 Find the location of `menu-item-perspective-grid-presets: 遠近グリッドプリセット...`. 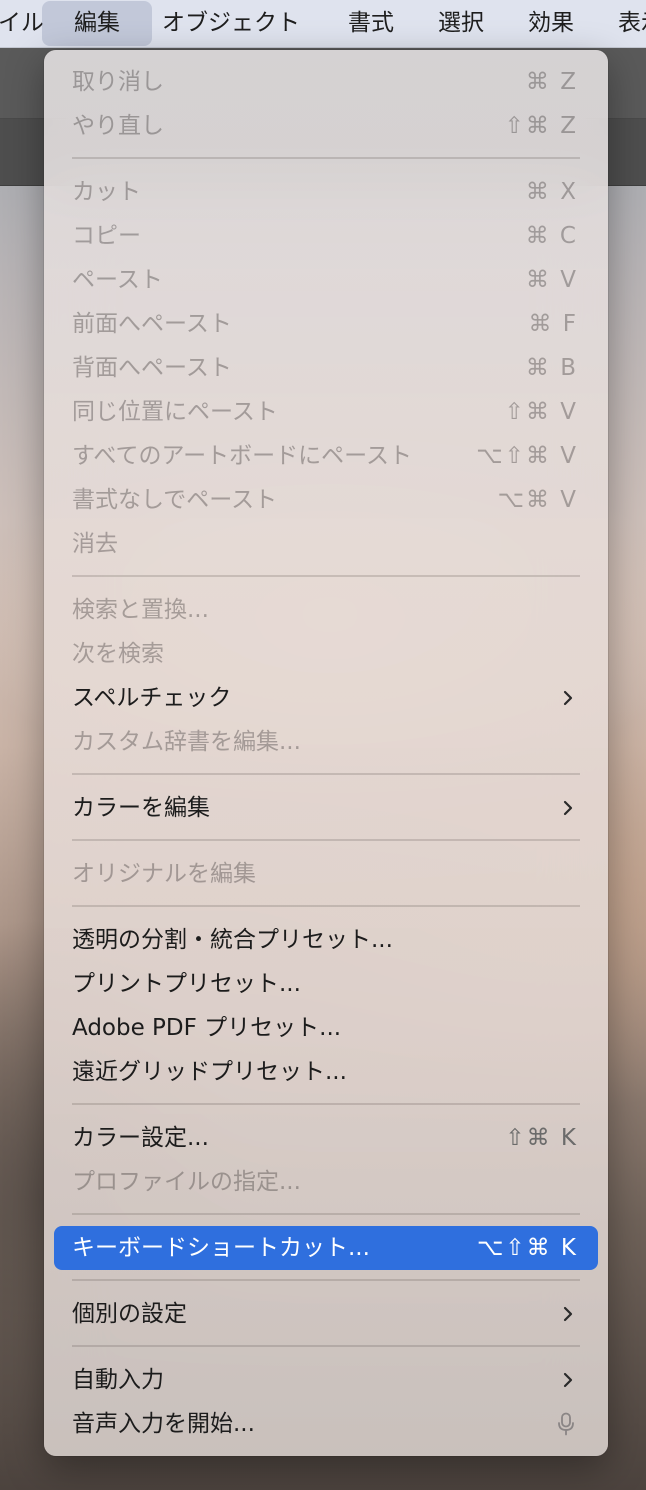

menu-item-perspective-grid-presets: 遠近グリッドプリセット... is located at coordinates (326, 1072).